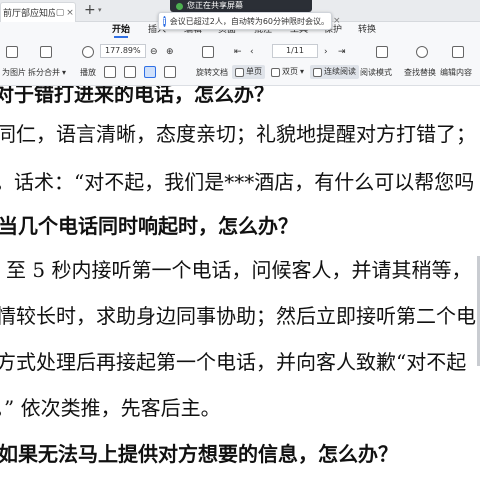 This screenshot has height=480, width=480. Describe the element at coordinates (88, 52) in the screenshot. I see `play-icon` at that location.